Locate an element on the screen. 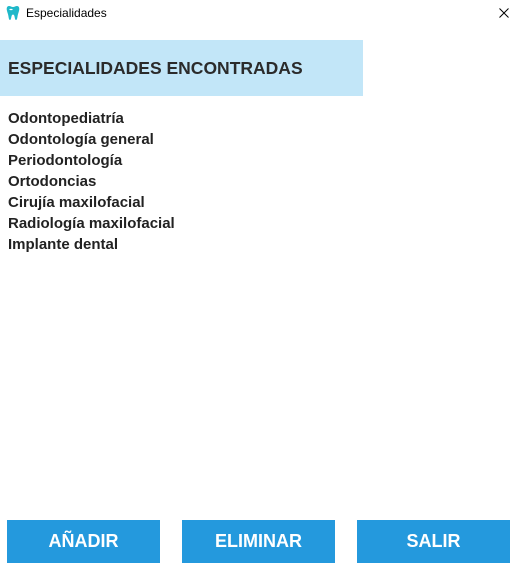  list-item: Radiología maxilofacial is located at coordinates (208, 223).